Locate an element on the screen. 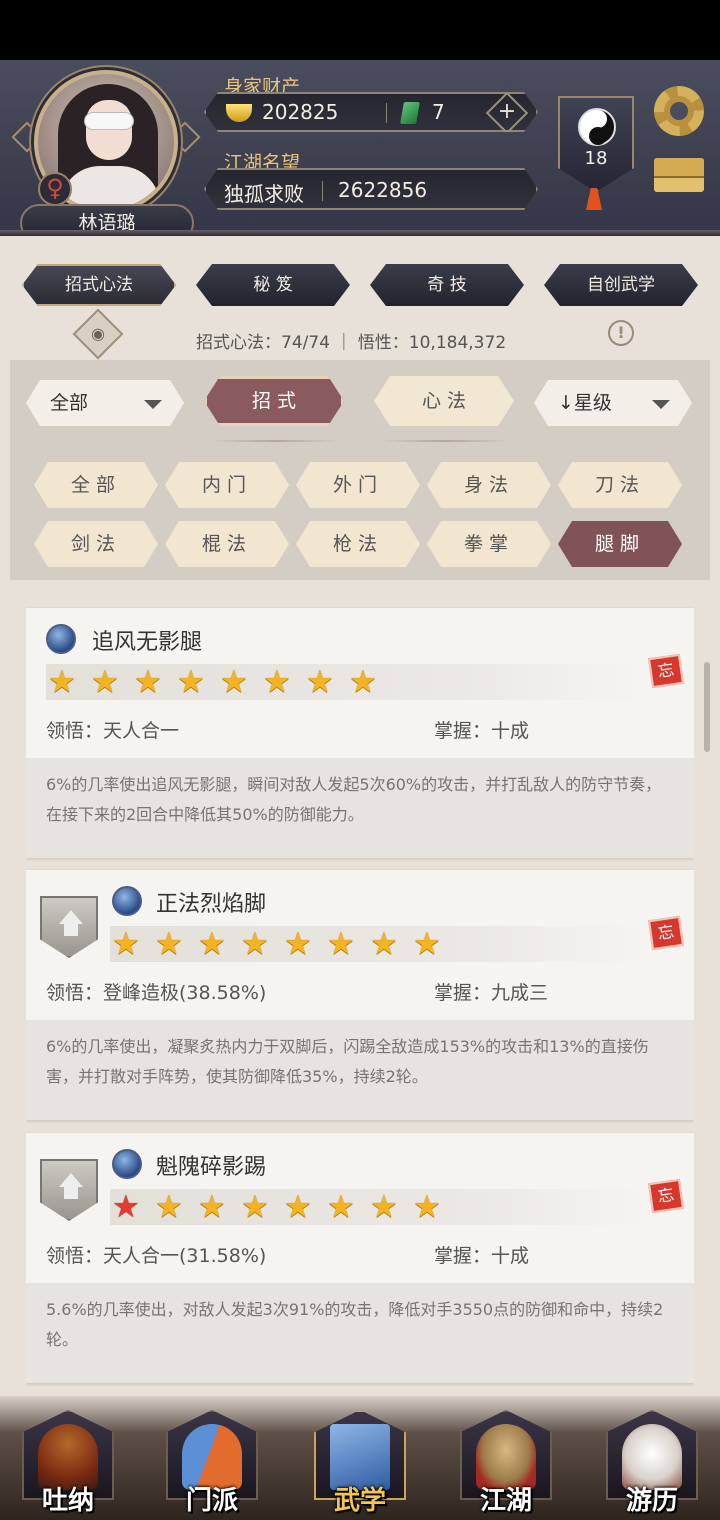  chip-fist-palm: 拳掌 is located at coordinates (489, 544).